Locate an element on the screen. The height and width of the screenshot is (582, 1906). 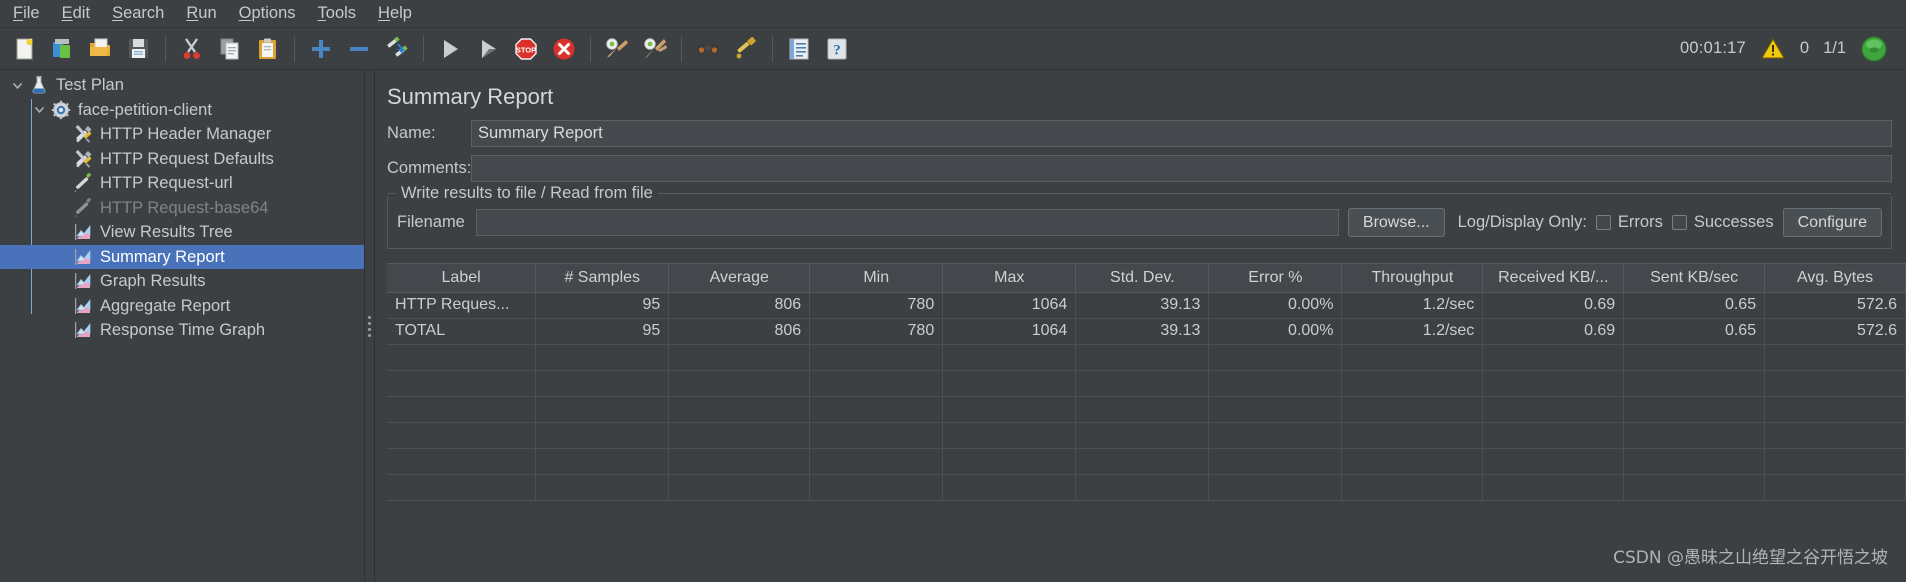
column-header-sent-kb-sec: Sent KB/sec is located at coordinates (1694, 278).